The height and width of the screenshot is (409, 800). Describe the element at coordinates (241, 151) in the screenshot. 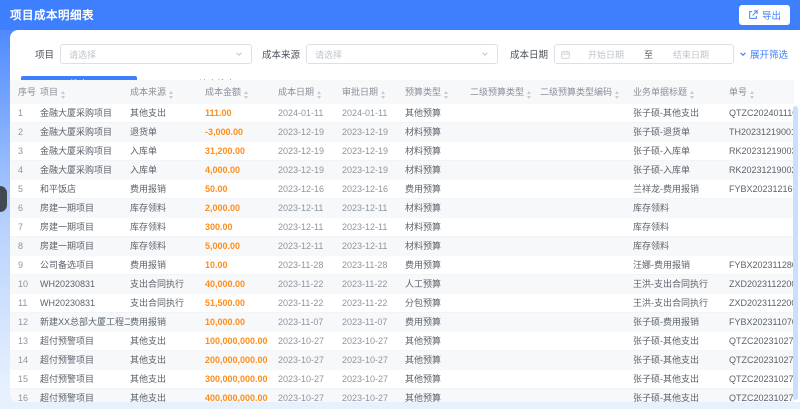

I see `cell-成本金额: 31,200.00` at that location.